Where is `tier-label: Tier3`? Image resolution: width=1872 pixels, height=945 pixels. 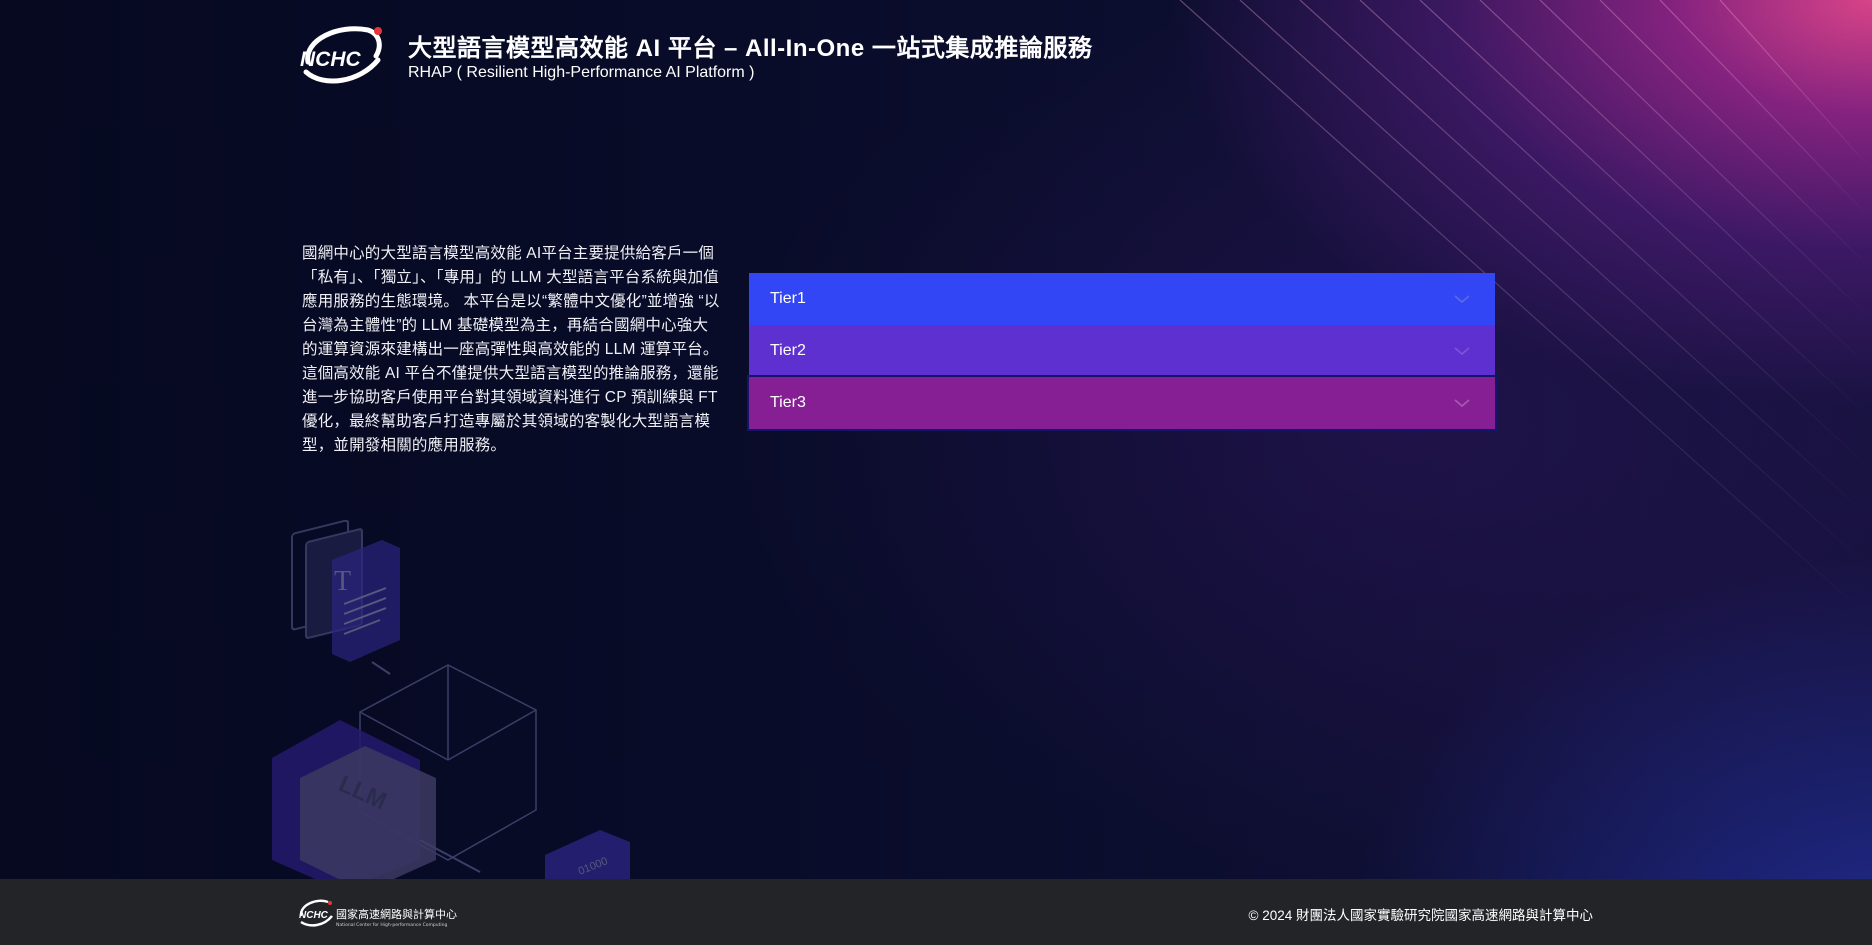
tier-label: Tier3 is located at coordinates (788, 402).